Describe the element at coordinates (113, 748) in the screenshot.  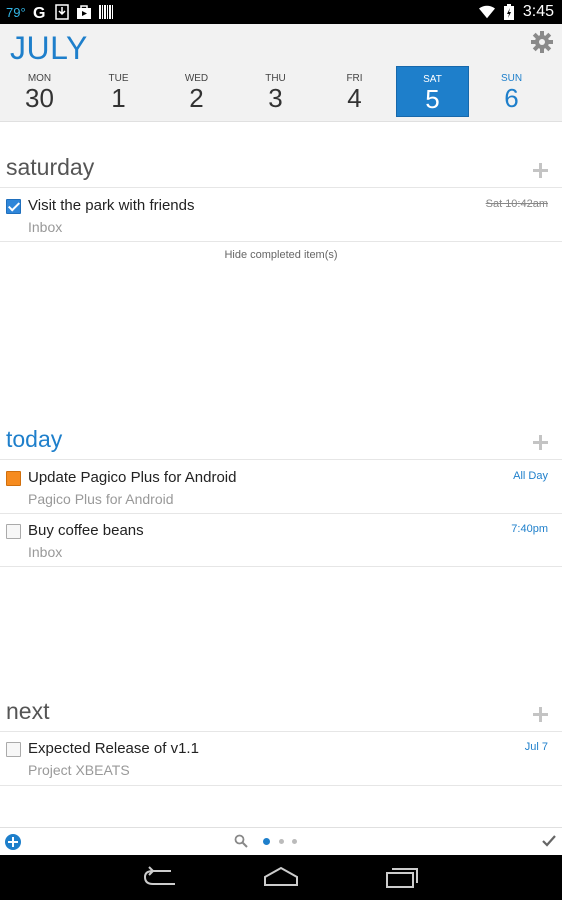
I see `task-title: Expected Release of v1.1` at that location.